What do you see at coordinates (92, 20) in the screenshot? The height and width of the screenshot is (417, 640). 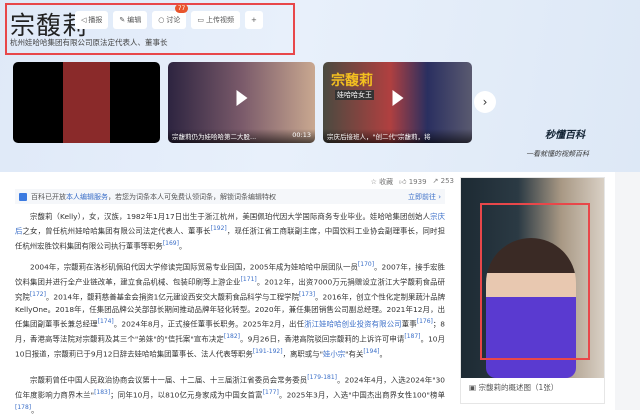 I see `read-aloud-button: ◁ 播报` at bounding box center [92, 20].